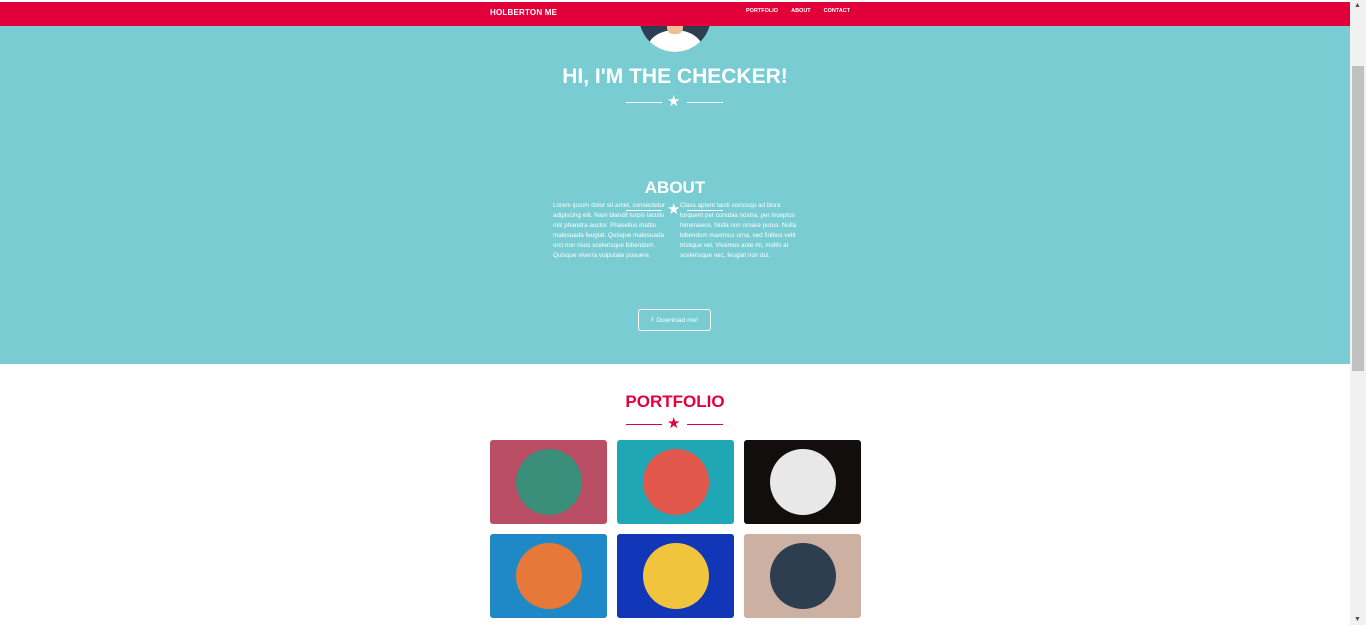 The width and height of the screenshot is (1366, 625). What do you see at coordinates (675, 187) in the screenshot?
I see `about-title: ABOUT` at bounding box center [675, 187].